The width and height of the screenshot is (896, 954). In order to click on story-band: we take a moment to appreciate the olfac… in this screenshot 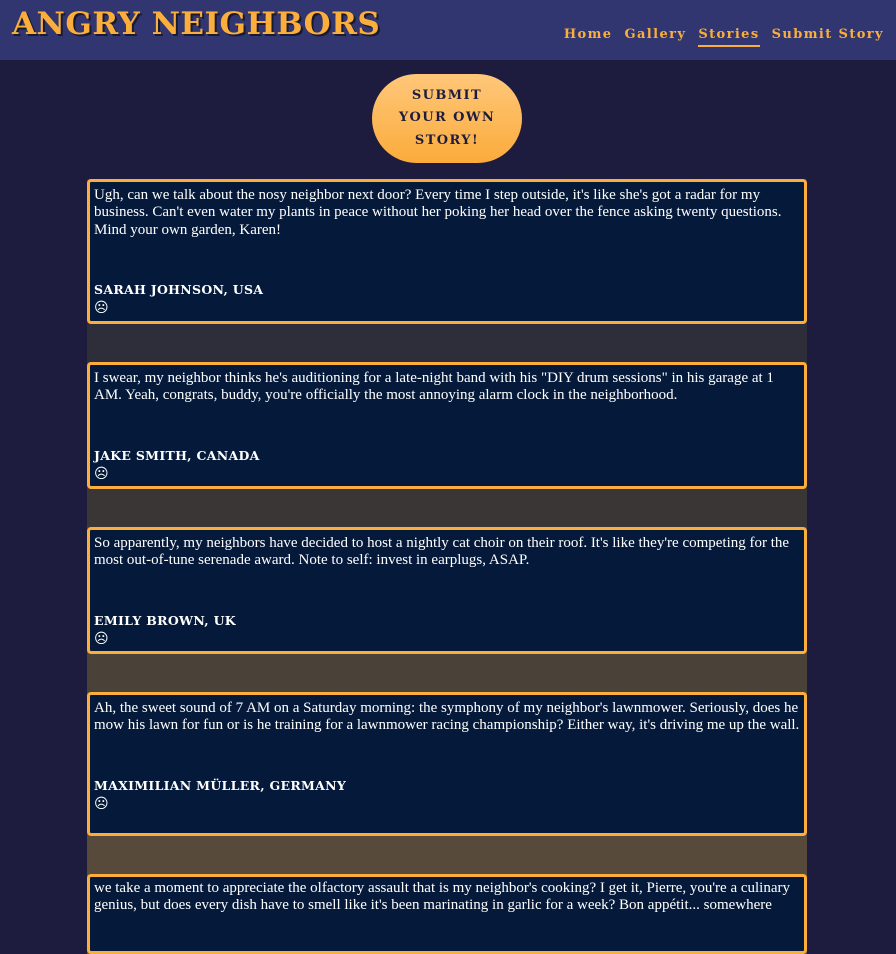, I will do `click(447, 914)`.